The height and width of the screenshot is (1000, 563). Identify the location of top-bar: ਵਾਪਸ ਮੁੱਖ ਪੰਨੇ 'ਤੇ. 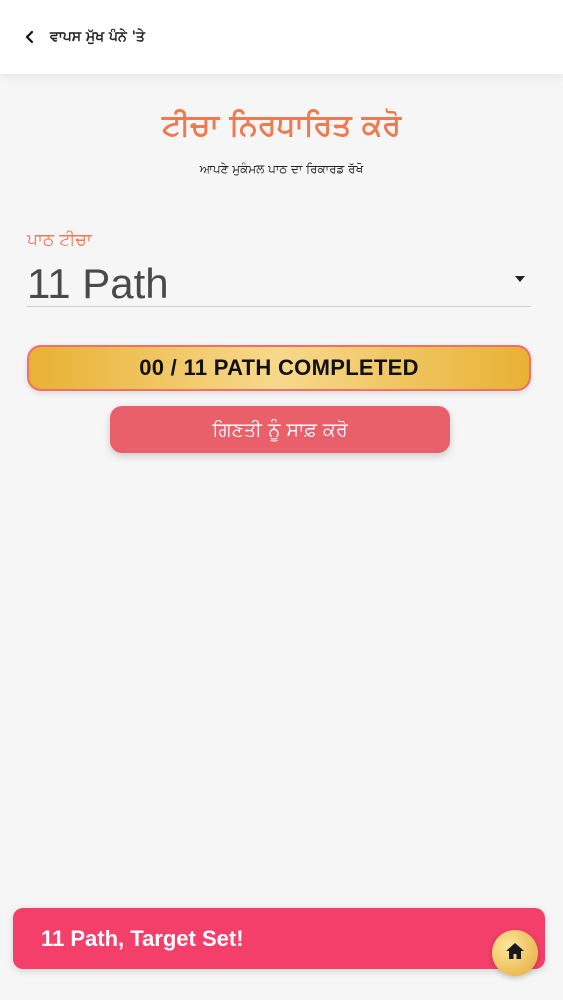
(281, 37).